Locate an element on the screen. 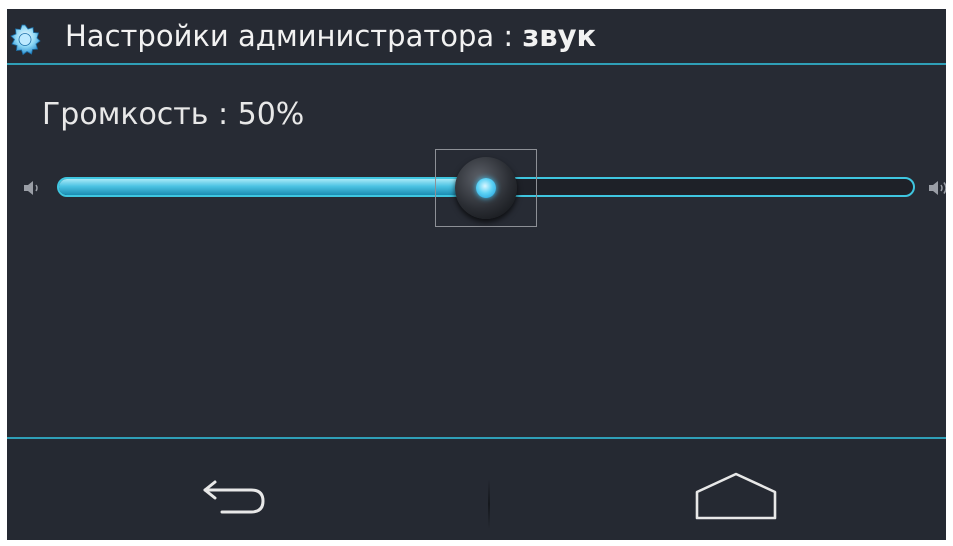  volume-slider is located at coordinates (487, 189).